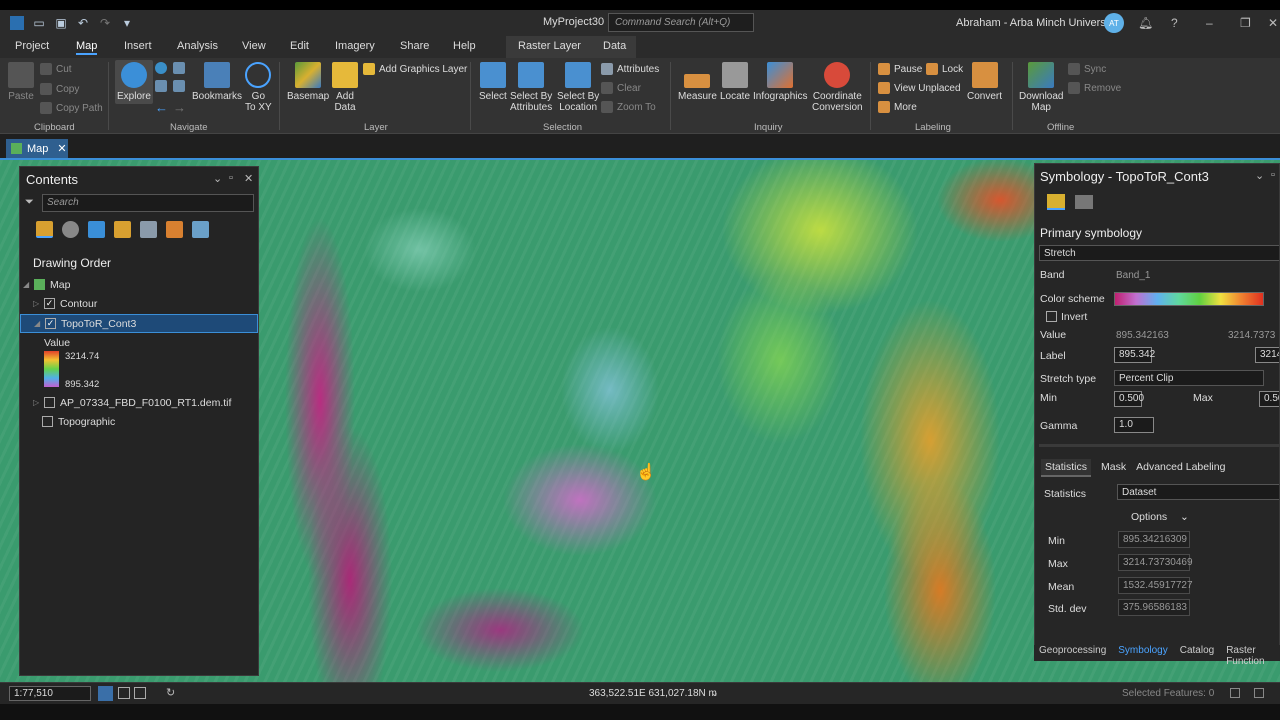 This screenshot has width=1280, height=720. Describe the element at coordinates (148, 229) in the screenshot. I see `snapping-icon` at that location.